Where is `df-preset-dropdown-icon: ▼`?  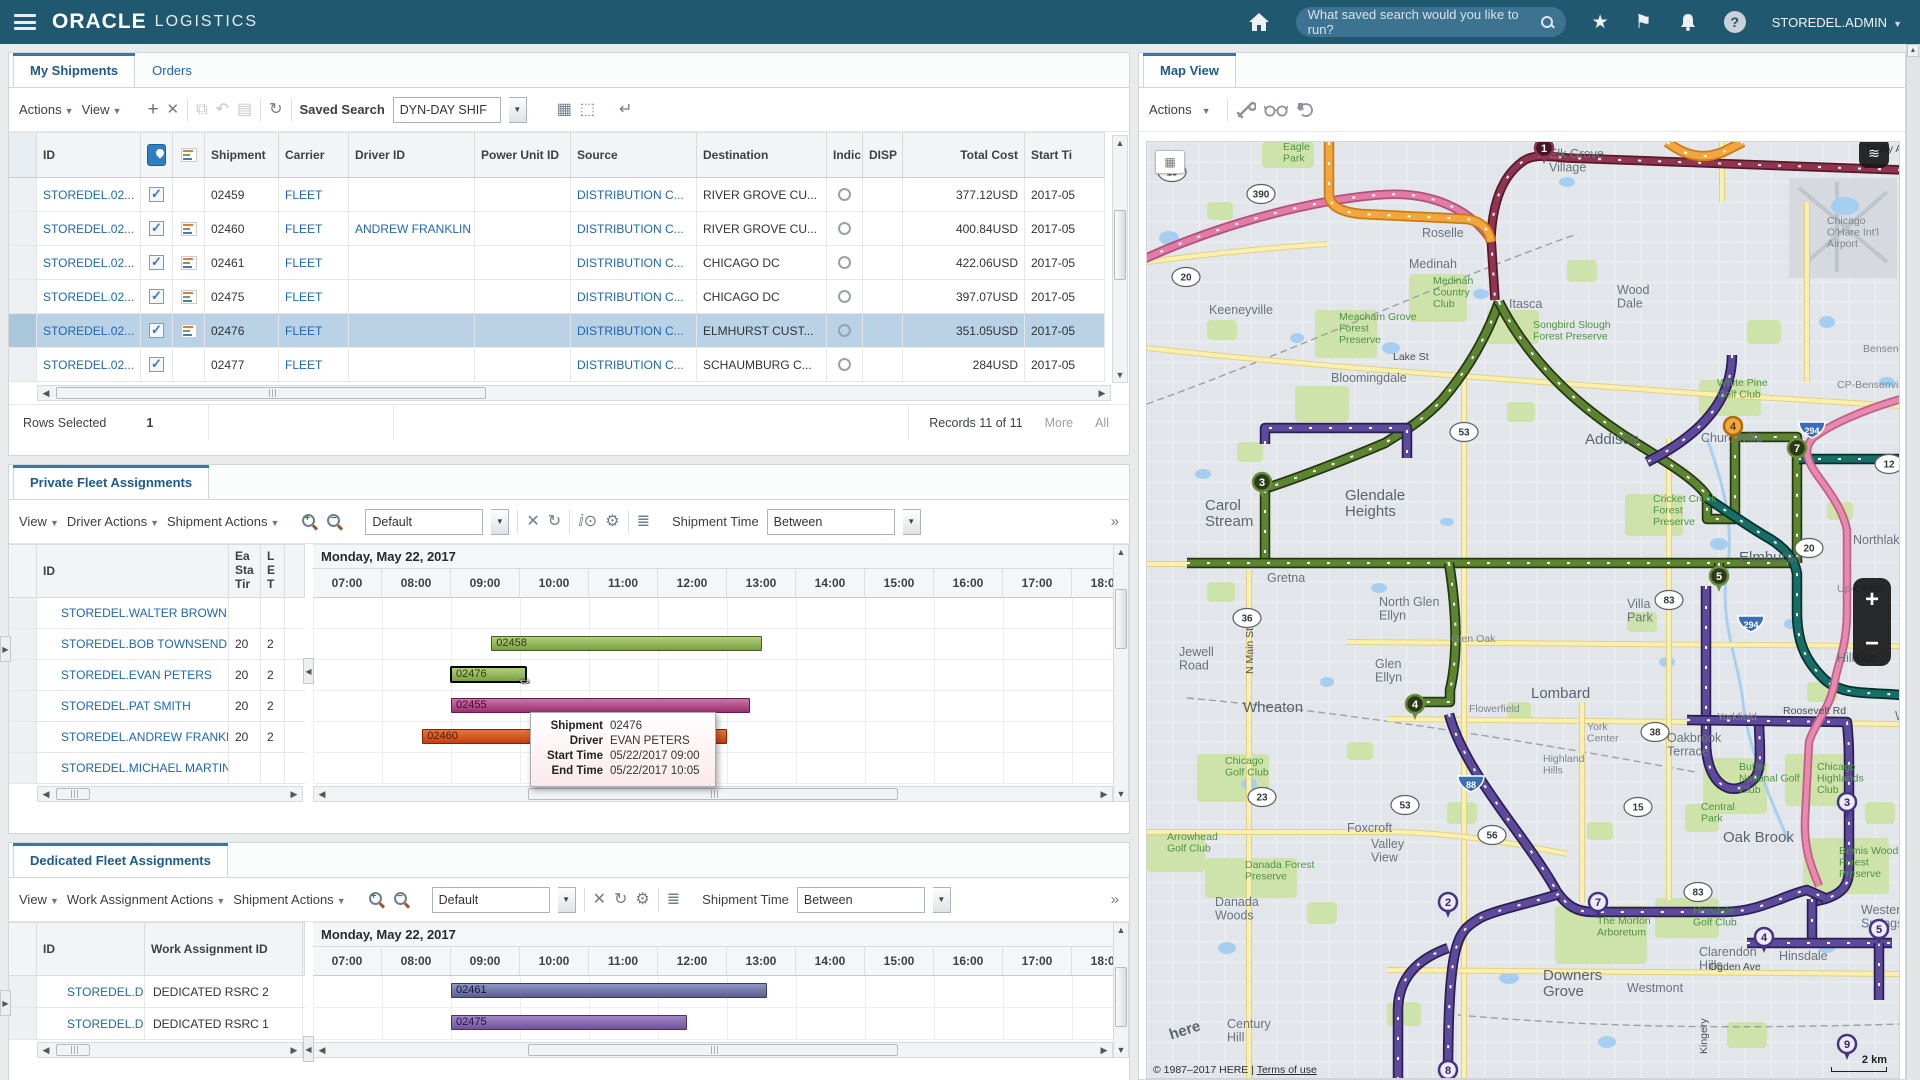 df-preset-dropdown-icon: ▼ is located at coordinates (566, 899).